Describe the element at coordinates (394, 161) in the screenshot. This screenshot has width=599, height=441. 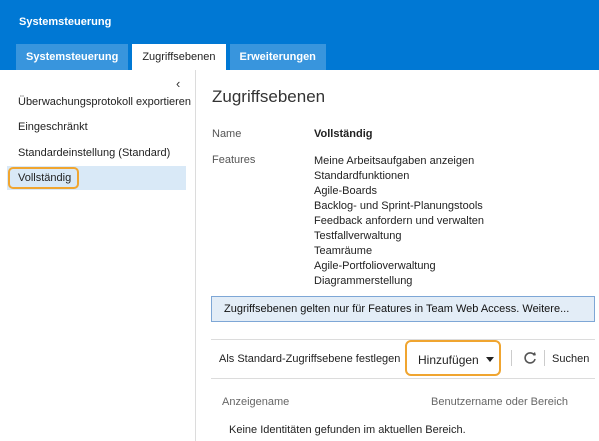
I see `feature-item: Meine Arbeitsaufgaben anzeigen` at that location.